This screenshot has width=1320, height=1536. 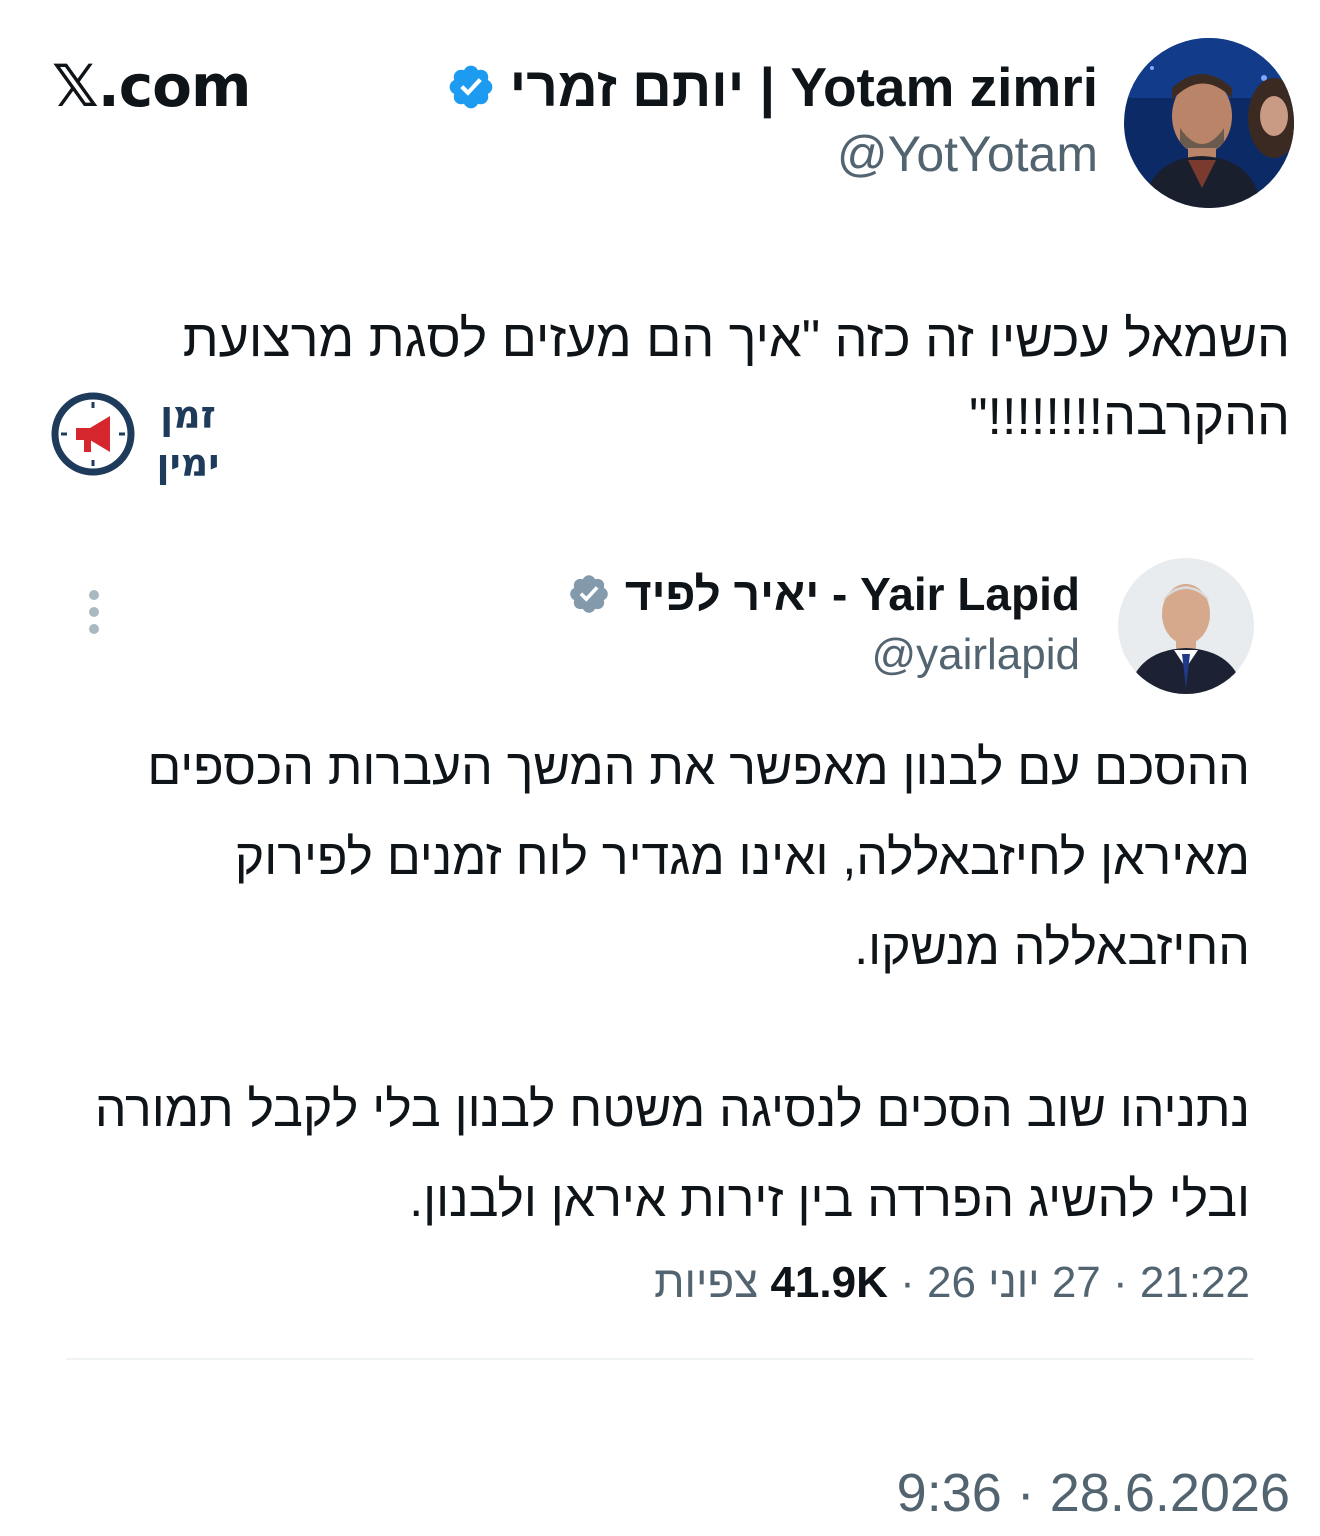 What do you see at coordinates (151, 86) in the screenshot?
I see `site-logo: 𝕏.com` at bounding box center [151, 86].